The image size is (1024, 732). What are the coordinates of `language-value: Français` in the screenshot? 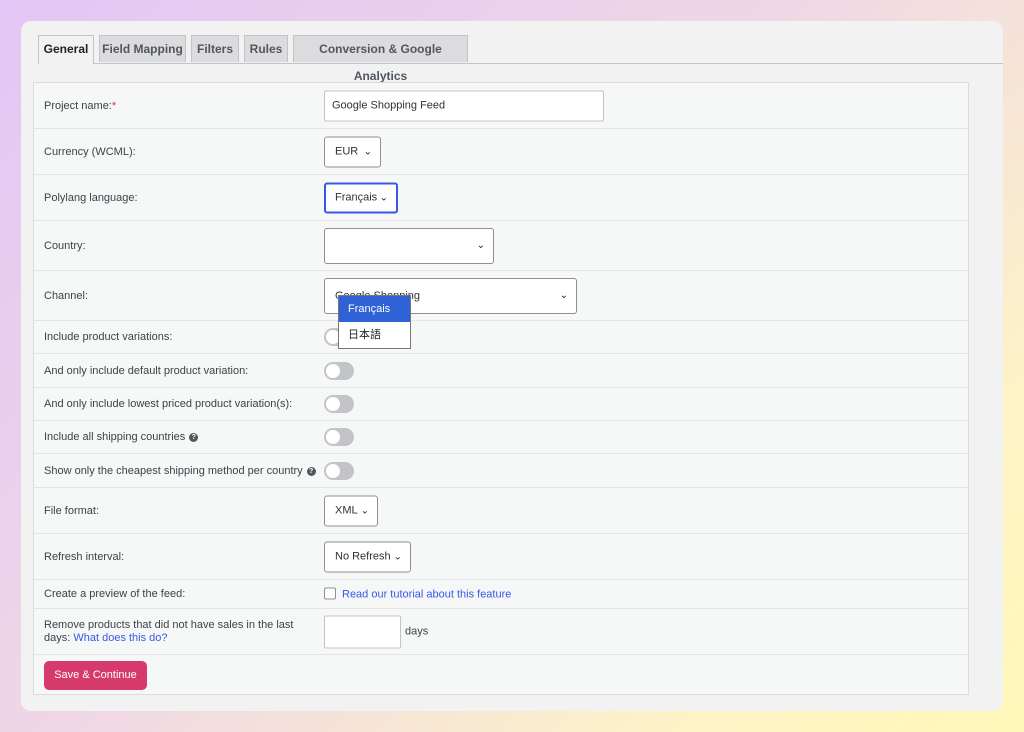 It's located at (356, 197).